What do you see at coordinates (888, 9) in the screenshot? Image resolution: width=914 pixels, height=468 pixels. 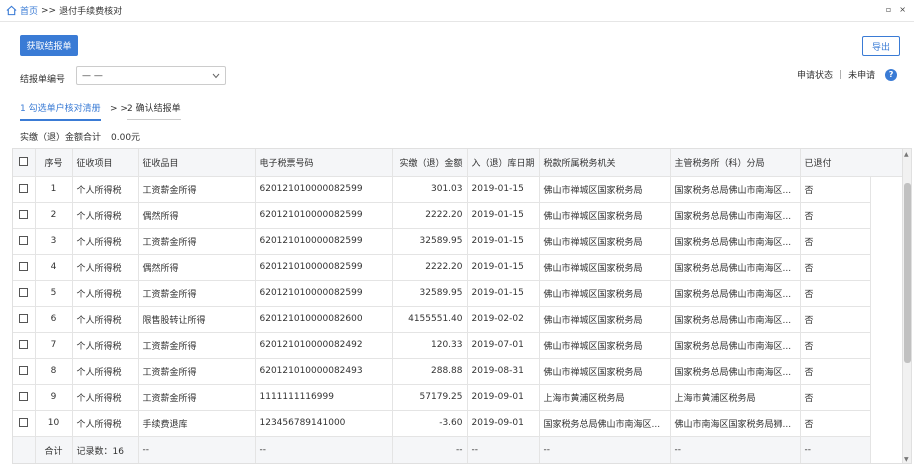 I see `restore-icon: ▫` at bounding box center [888, 9].